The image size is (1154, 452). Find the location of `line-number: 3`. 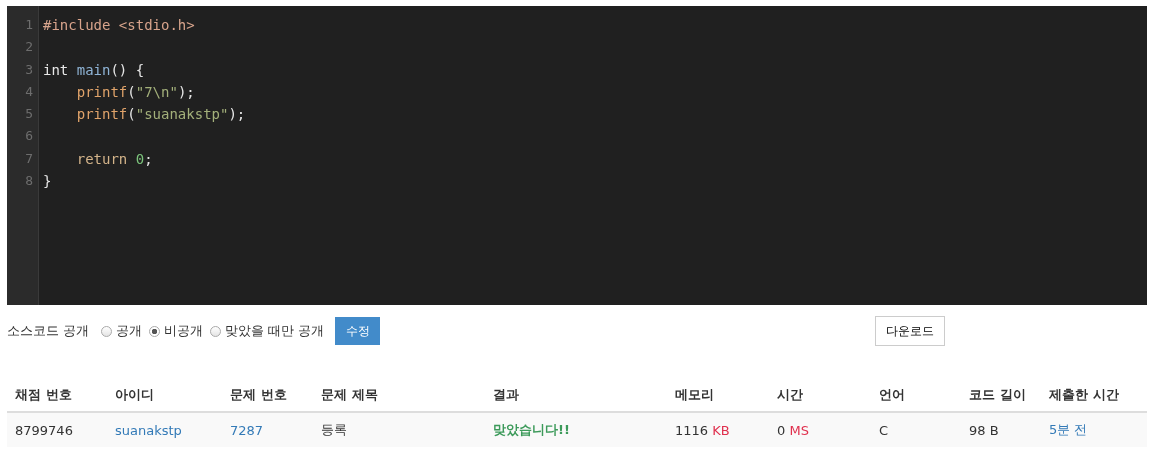

line-number: 3 is located at coordinates (29, 69).